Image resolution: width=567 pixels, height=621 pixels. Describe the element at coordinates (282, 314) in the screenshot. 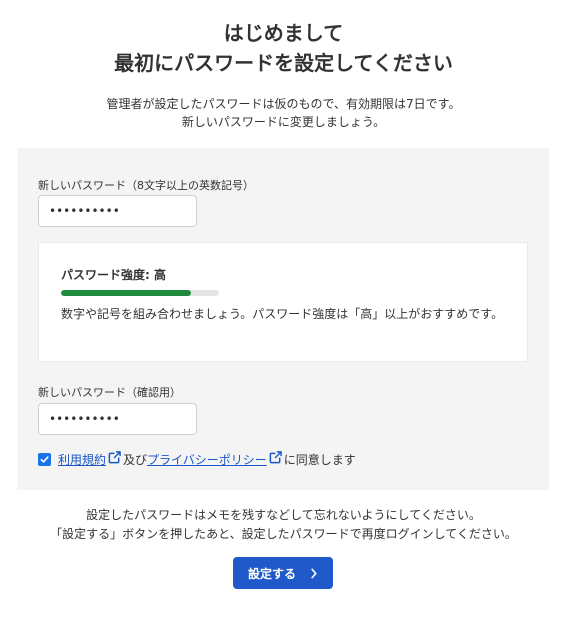

I see `password-strength-hint: 数字や記号を組み合わせましょう。パスワード強度は「高」以上がおすすめです。` at that location.